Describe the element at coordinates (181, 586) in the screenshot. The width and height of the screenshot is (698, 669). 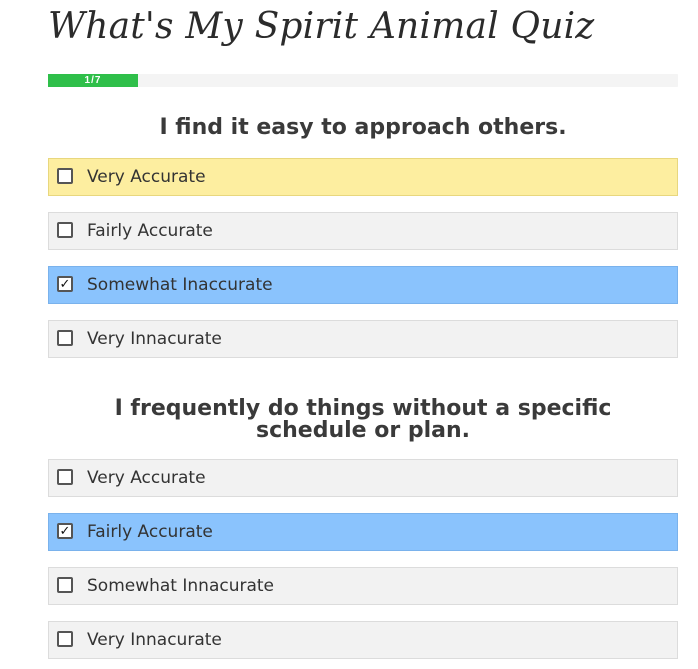
I see `option-label: Somewhat Innacurate` at that location.